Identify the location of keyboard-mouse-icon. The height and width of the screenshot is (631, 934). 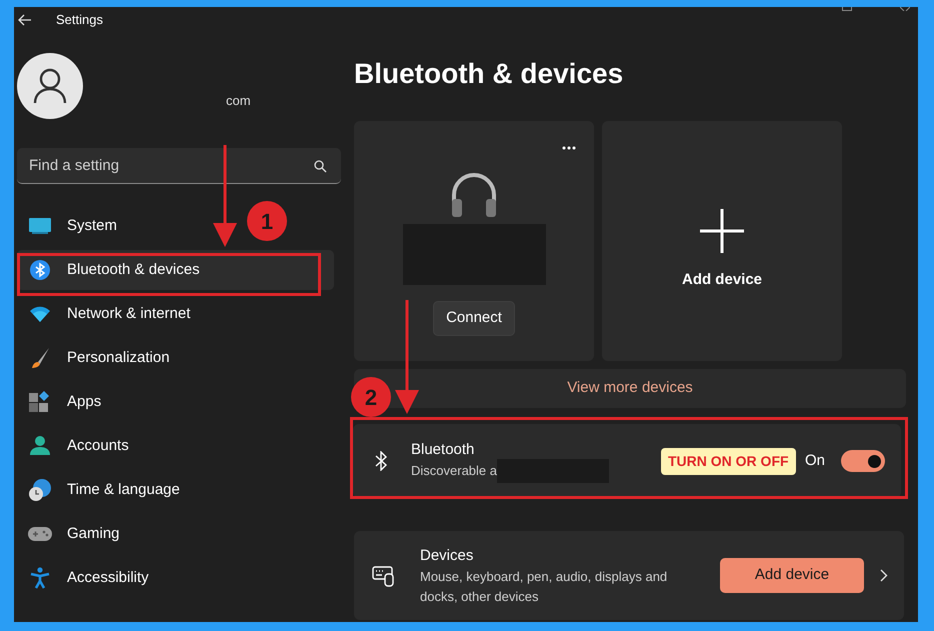
(384, 575).